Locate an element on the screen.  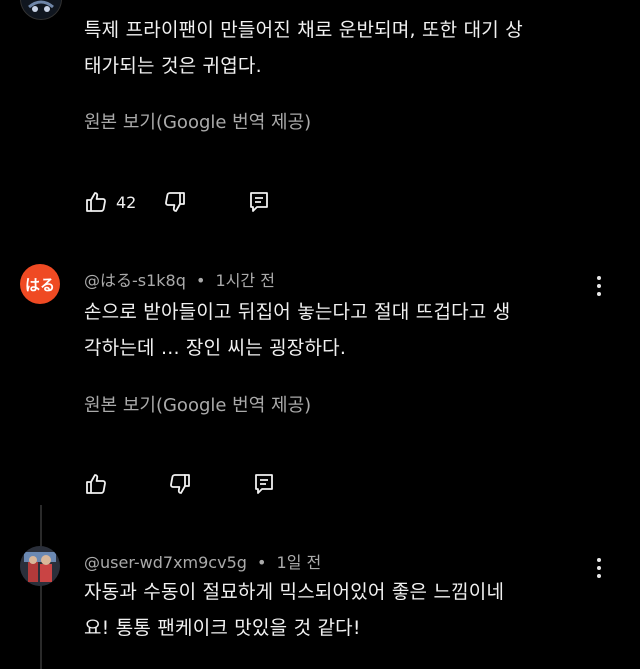
comment-body-line: 손으로 받아들이고 뒤집어 놓는다고 절대 뜨겁다고 생 is located at coordinates (297, 312).